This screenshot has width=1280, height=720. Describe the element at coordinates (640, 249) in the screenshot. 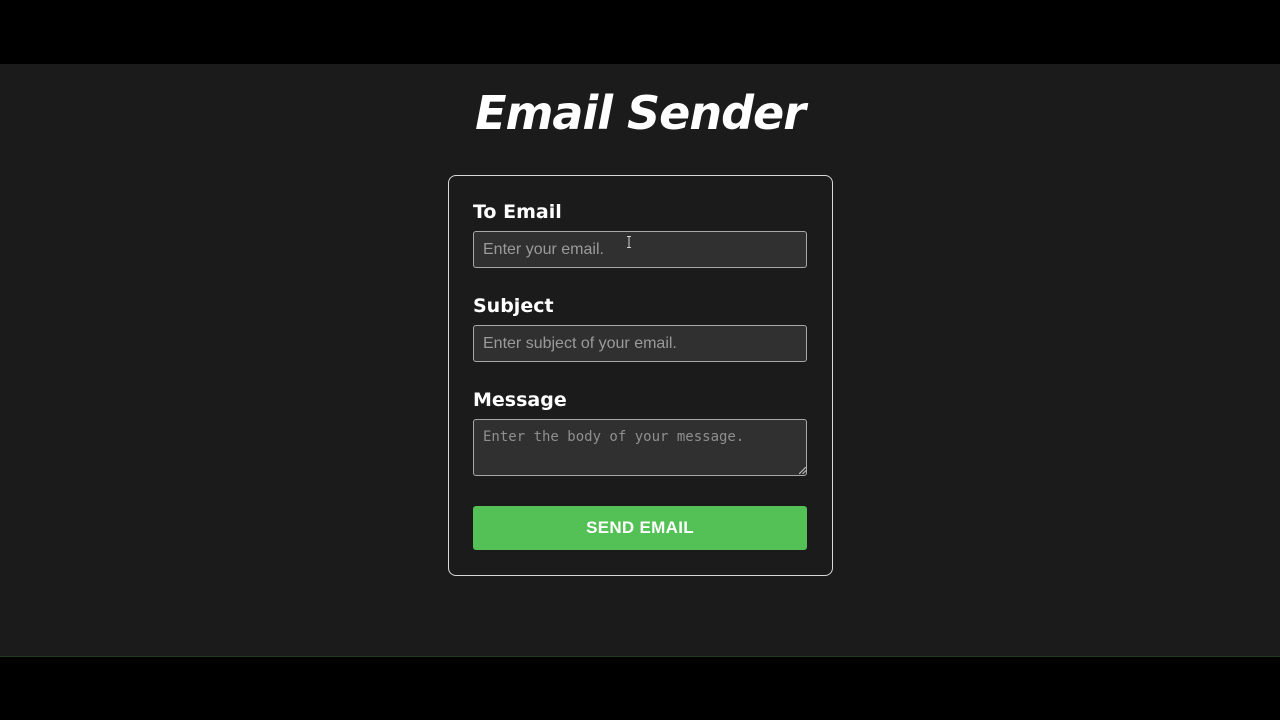

I see `to-email-input` at that location.